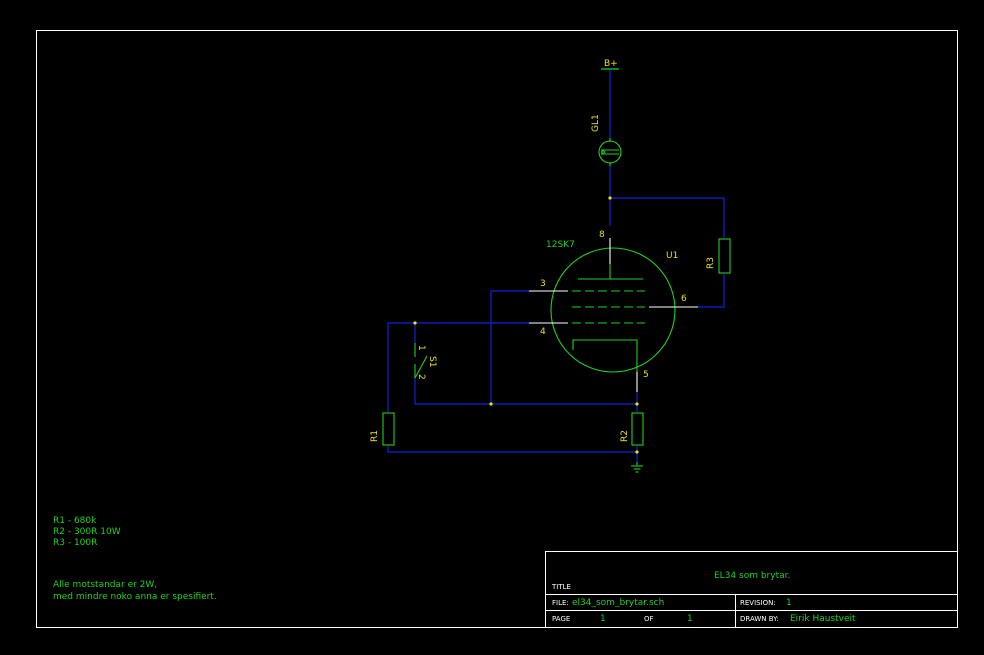  Describe the element at coordinates (543, 332) in the screenshot. I see `u1-pin-4: 4` at that location.